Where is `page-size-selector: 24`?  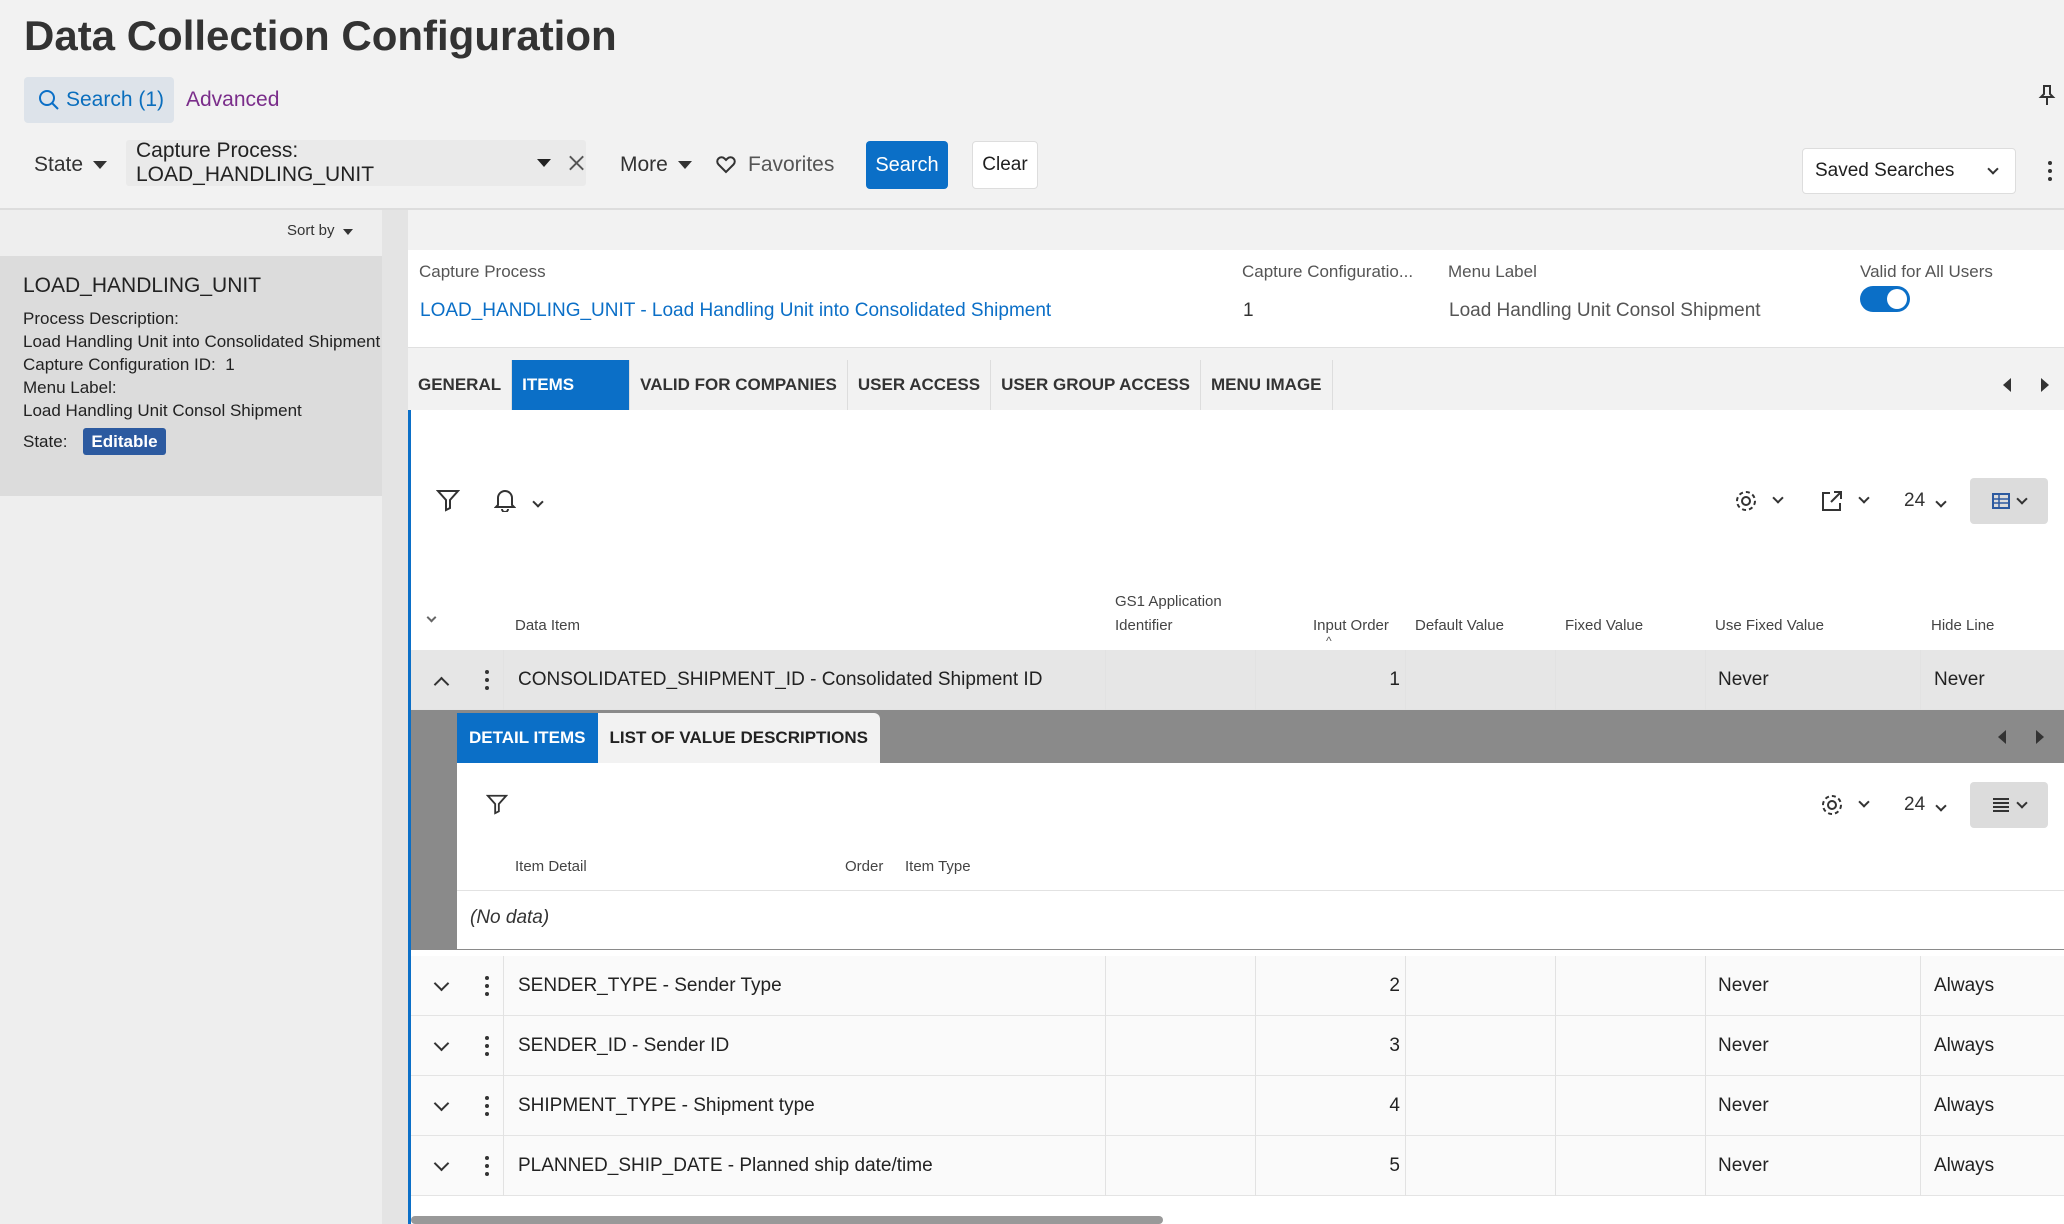 page-size-selector: 24 is located at coordinates (1925, 501).